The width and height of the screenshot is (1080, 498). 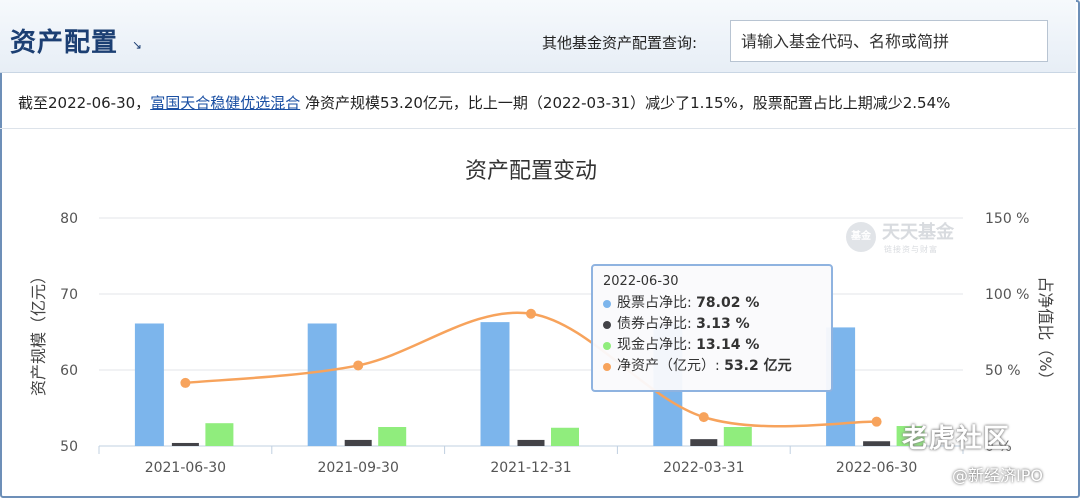 I want to click on x-tick-label: 2021-06-30, so click(x=185, y=468).